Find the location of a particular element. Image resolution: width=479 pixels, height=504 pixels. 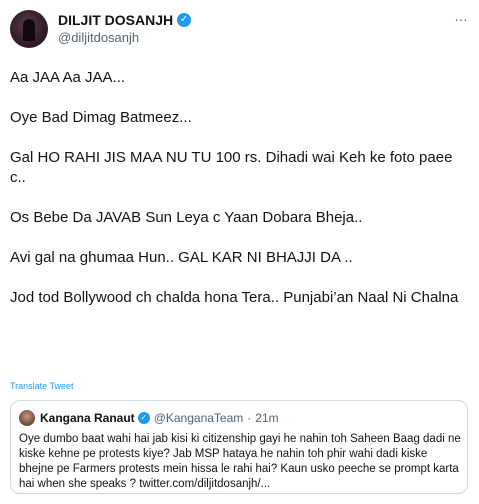

quoted-avatar is located at coordinates (27, 418).